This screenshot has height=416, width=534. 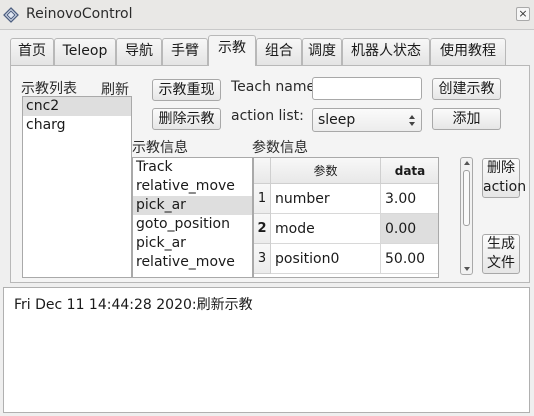 What do you see at coordinates (326, 199) in the screenshot?
I see `table-cell-param: number` at bounding box center [326, 199].